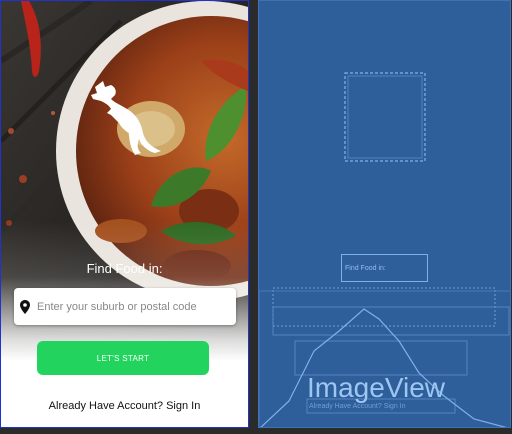 This screenshot has width=512, height=434. Describe the element at coordinates (123, 358) in the screenshot. I see `lets-start-button: LET'S START` at that location.